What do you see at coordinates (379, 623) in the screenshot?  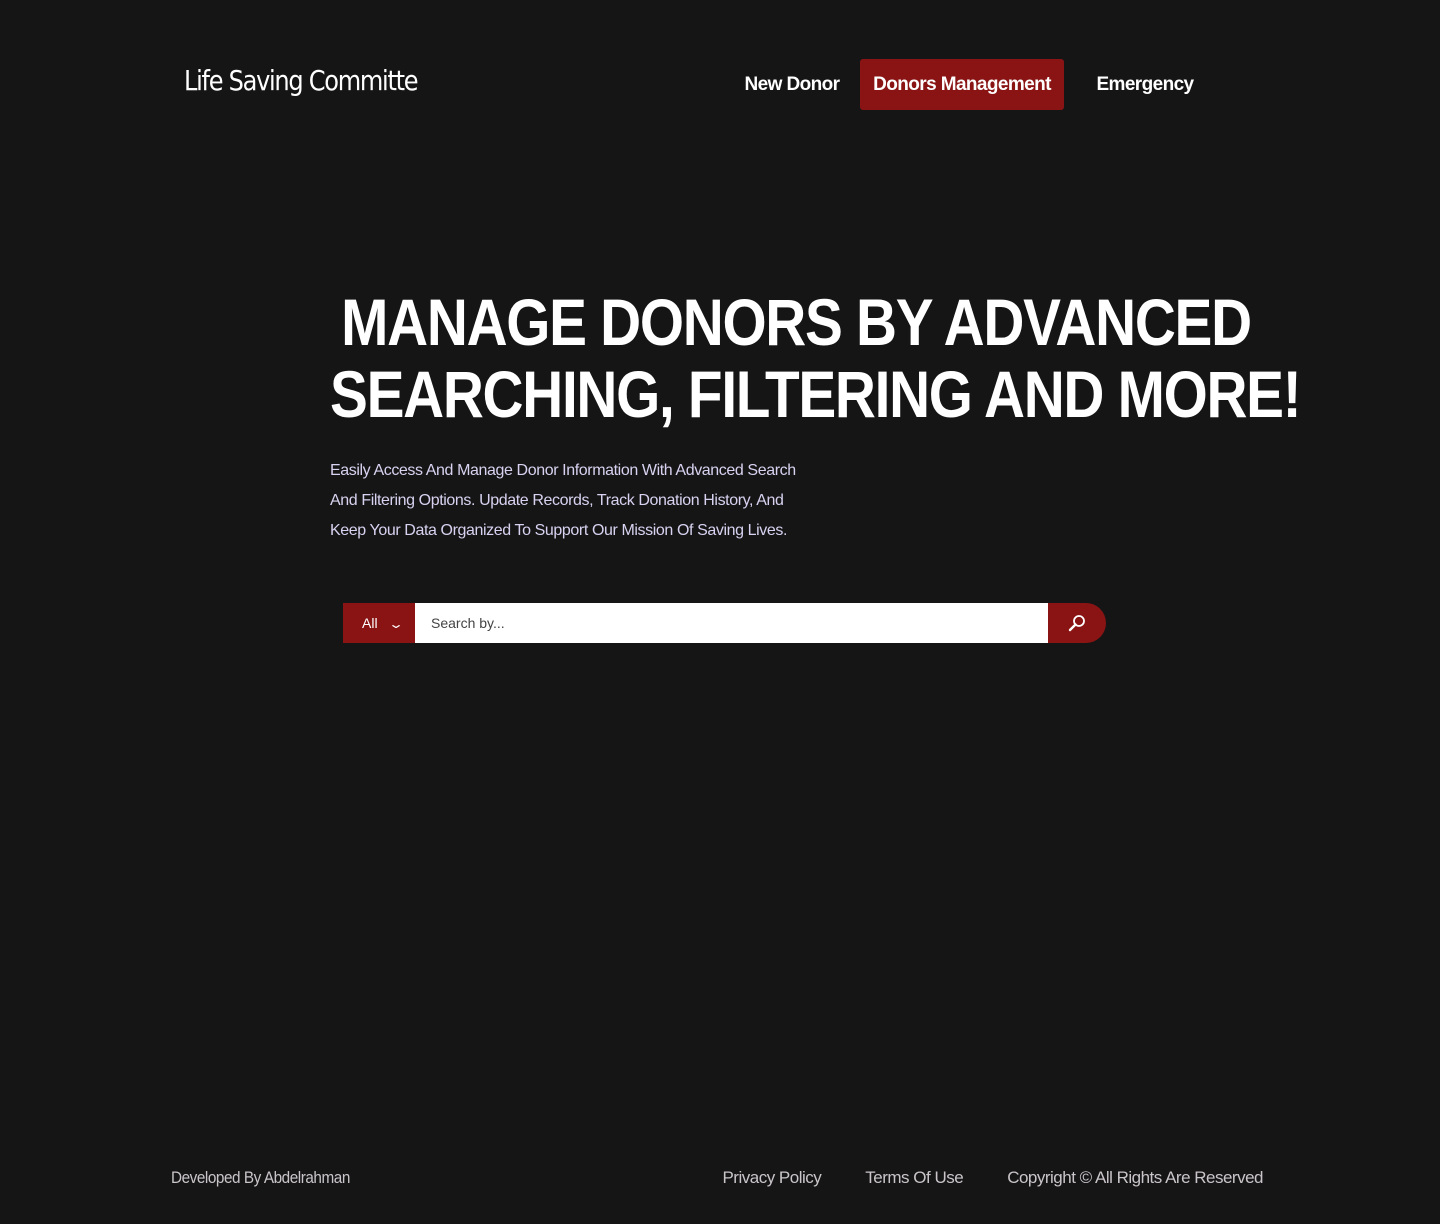 I see `filter-dropdown: All ⌄` at bounding box center [379, 623].